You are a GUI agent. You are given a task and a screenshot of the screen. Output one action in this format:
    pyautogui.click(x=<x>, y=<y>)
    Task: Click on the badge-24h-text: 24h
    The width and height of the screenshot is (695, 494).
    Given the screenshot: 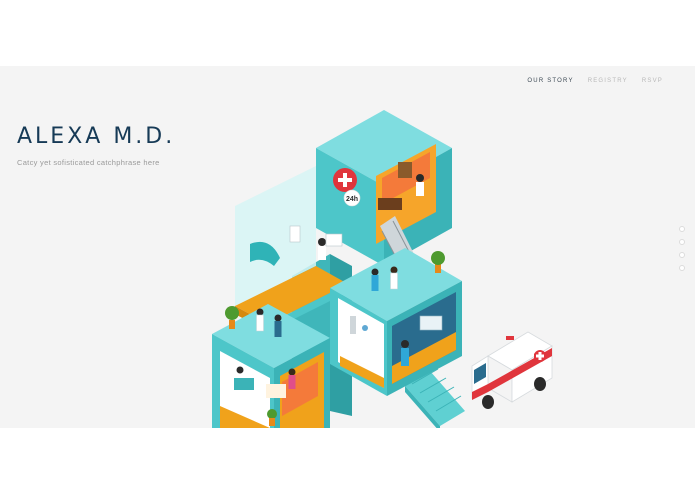 What is the action you would take?
    pyautogui.click(x=352, y=199)
    